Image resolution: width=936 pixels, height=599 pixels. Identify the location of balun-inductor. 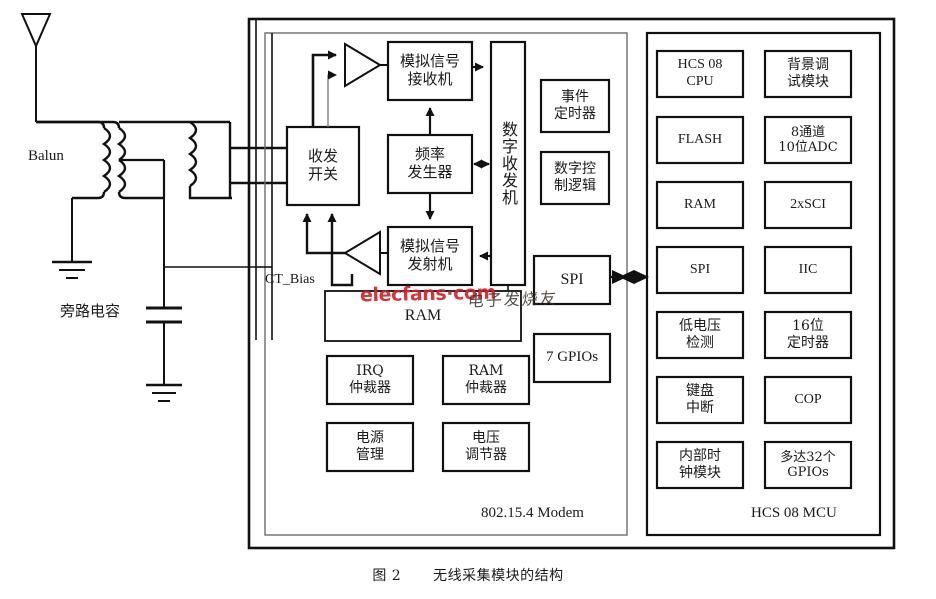
(74, 191).